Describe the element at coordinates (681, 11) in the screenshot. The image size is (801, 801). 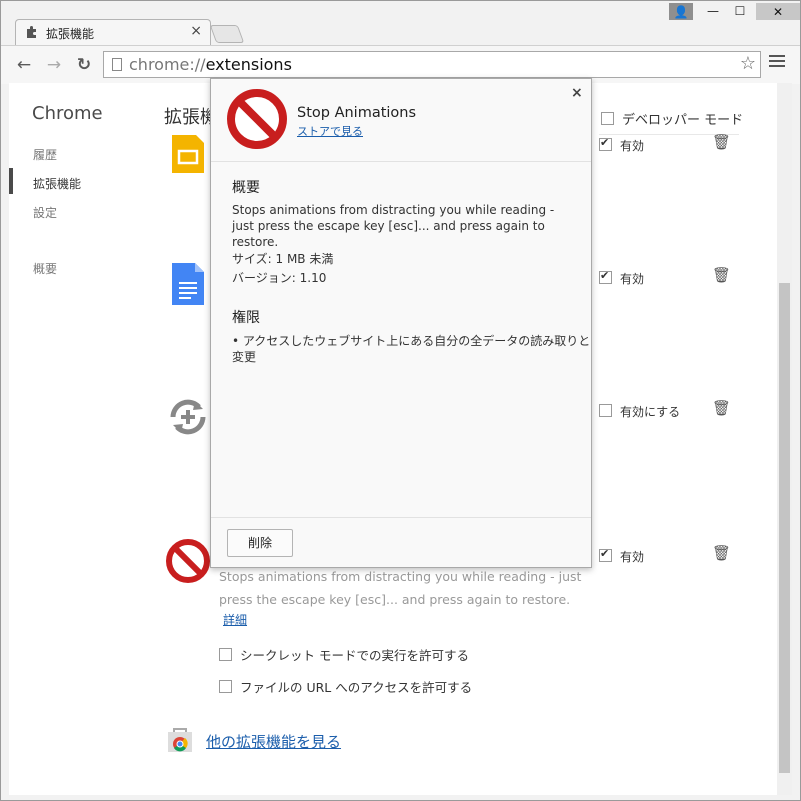
I see `user-icon: 👤` at that location.